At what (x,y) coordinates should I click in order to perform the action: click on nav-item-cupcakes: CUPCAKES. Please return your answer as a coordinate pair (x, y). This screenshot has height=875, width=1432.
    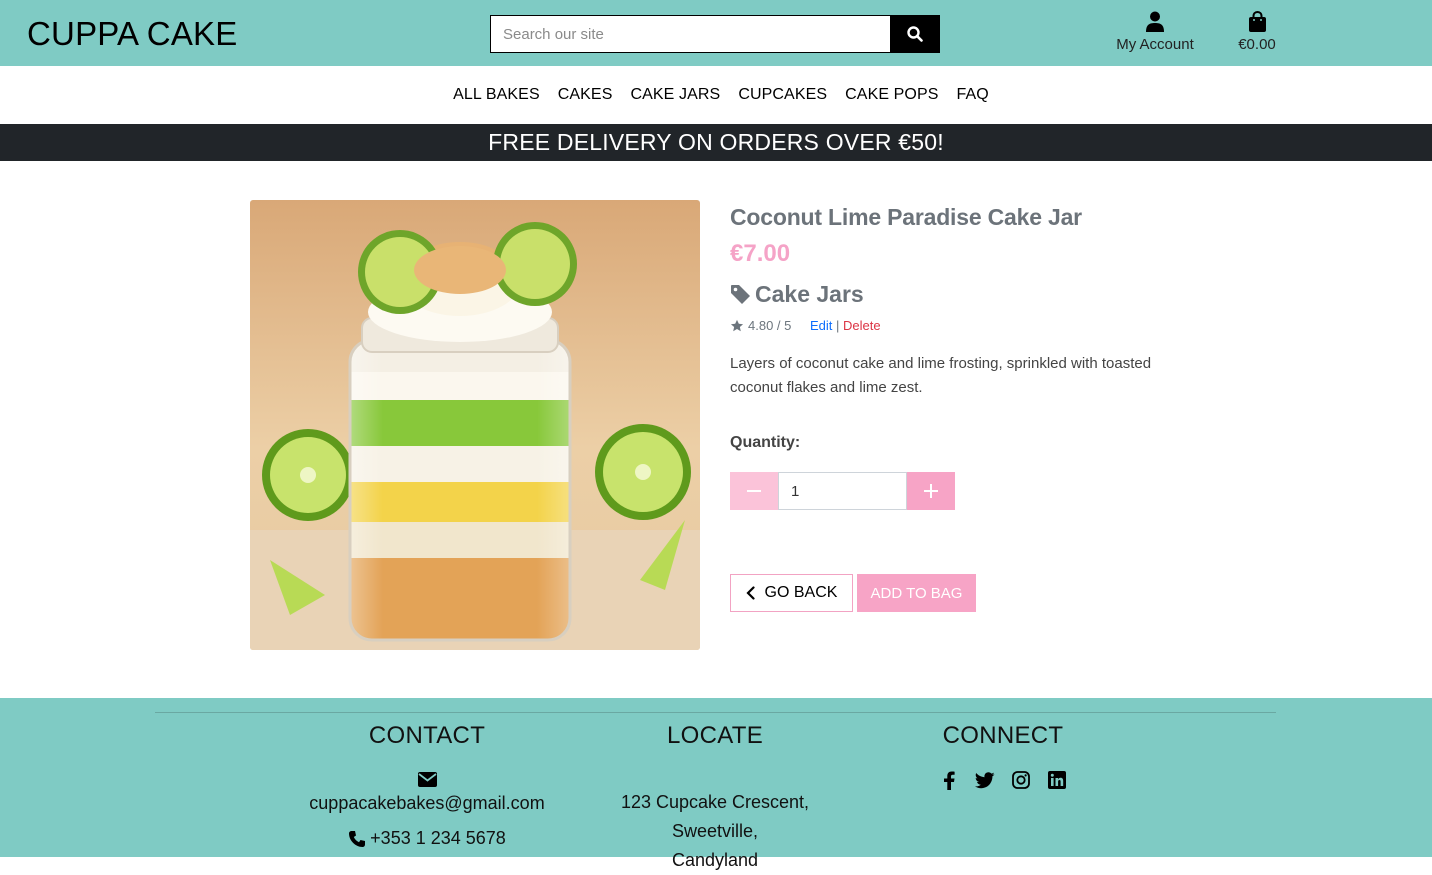
    Looking at the image, I should click on (782, 95).